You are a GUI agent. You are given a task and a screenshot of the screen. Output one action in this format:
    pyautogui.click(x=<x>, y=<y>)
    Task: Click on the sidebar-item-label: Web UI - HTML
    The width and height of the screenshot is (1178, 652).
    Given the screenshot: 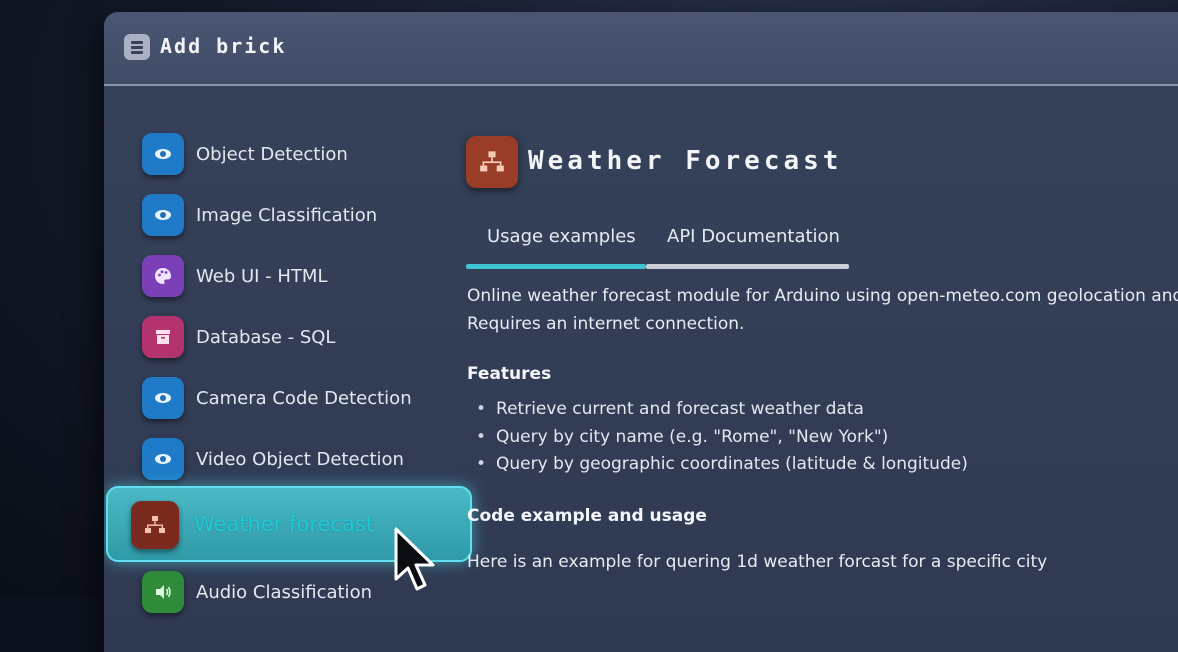 What is the action you would take?
    pyautogui.click(x=262, y=276)
    